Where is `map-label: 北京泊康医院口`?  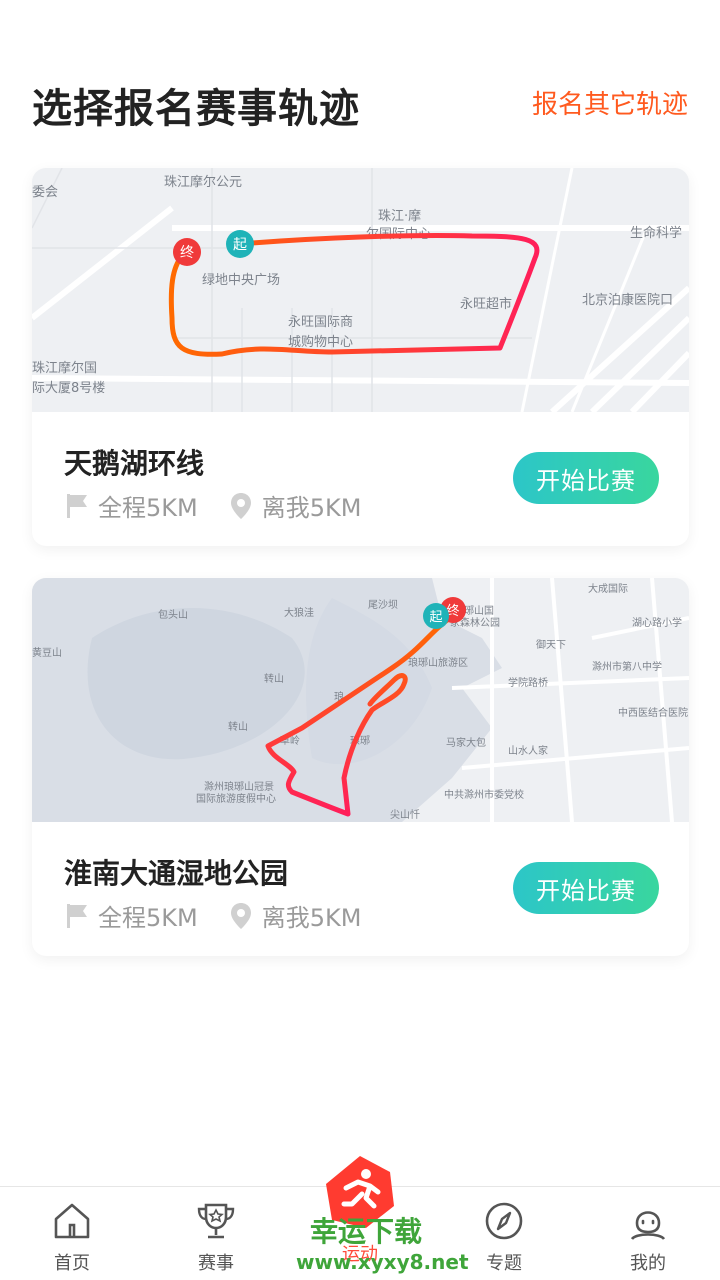
map-label: 北京泊康医院口 is located at coordinates (627, 300).